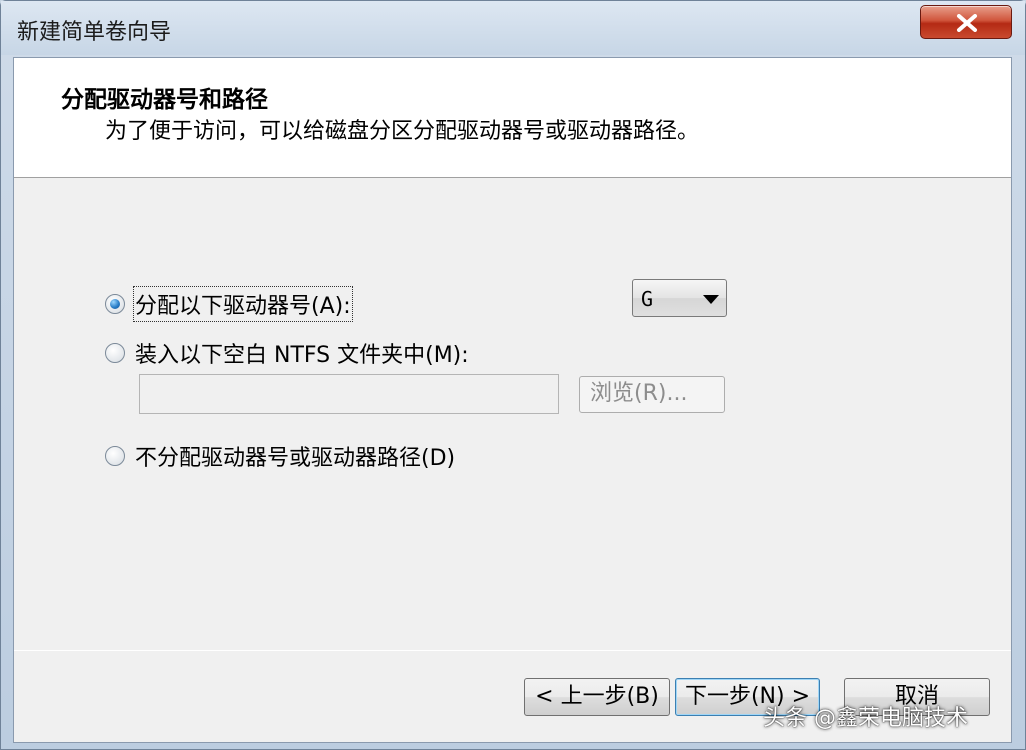 This screenshot has height=750, width=1026. Describe the element at coordinates (302, 355) in the screenshot. I see `option-mount-folder-label: 装入以下空白 NTFS 文件夹中(M):` at that location.